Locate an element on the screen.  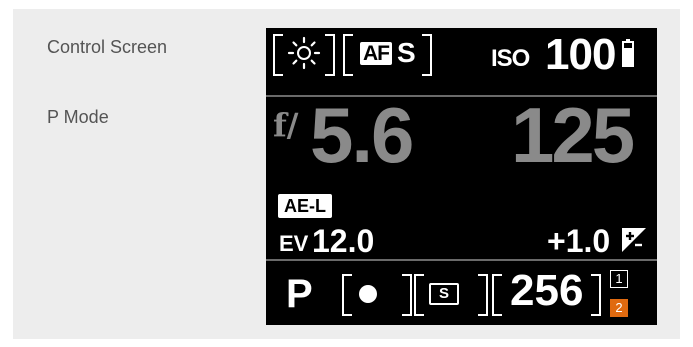
ae-lock-badge: AE-L is located at coordinates (305, 206).